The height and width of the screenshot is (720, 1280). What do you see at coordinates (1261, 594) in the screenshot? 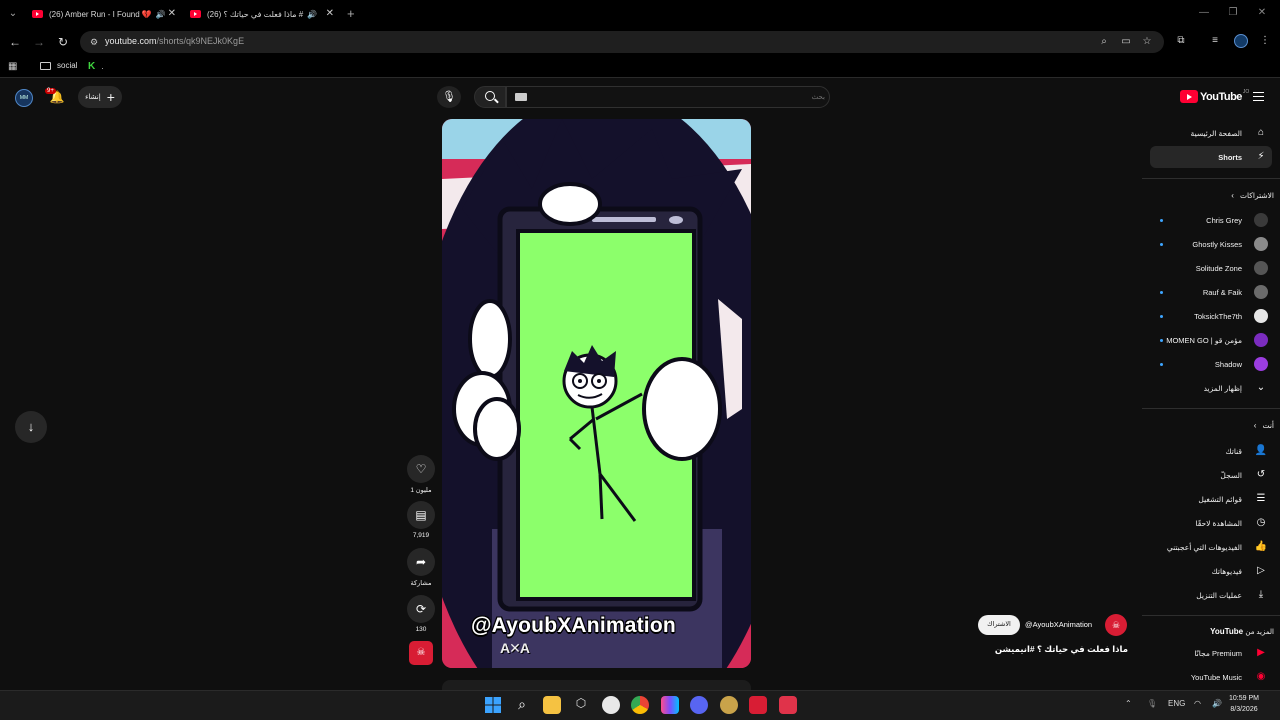
I see `download-icon: ⤓` at bounding box center [1261, 594].